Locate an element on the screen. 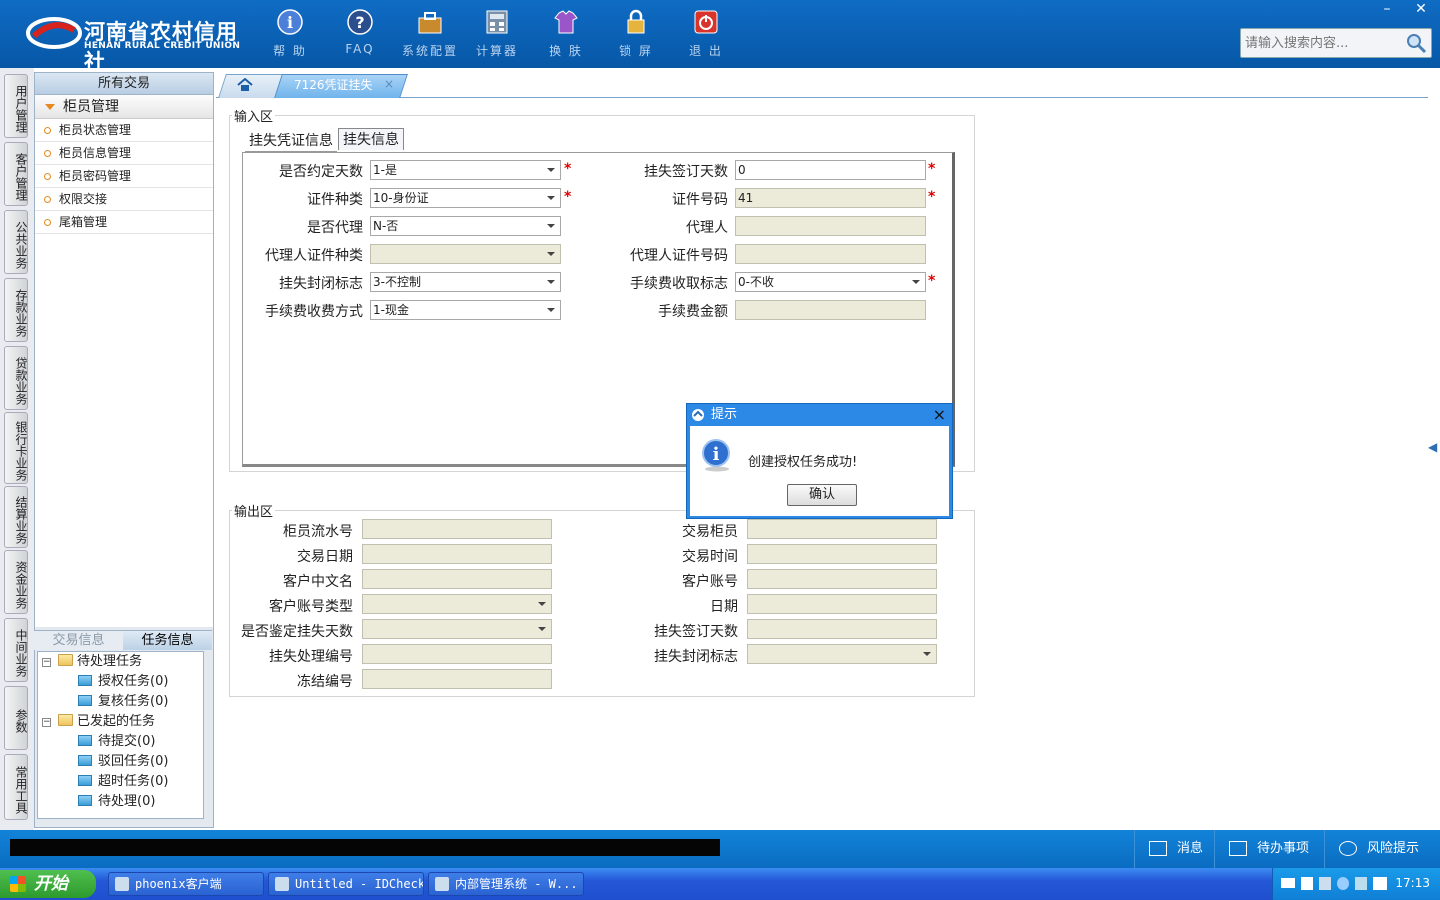 The image size is (1440, 900). sidebar-item-tail-box: 尾箱管理 is located at coordinates (124, 222).